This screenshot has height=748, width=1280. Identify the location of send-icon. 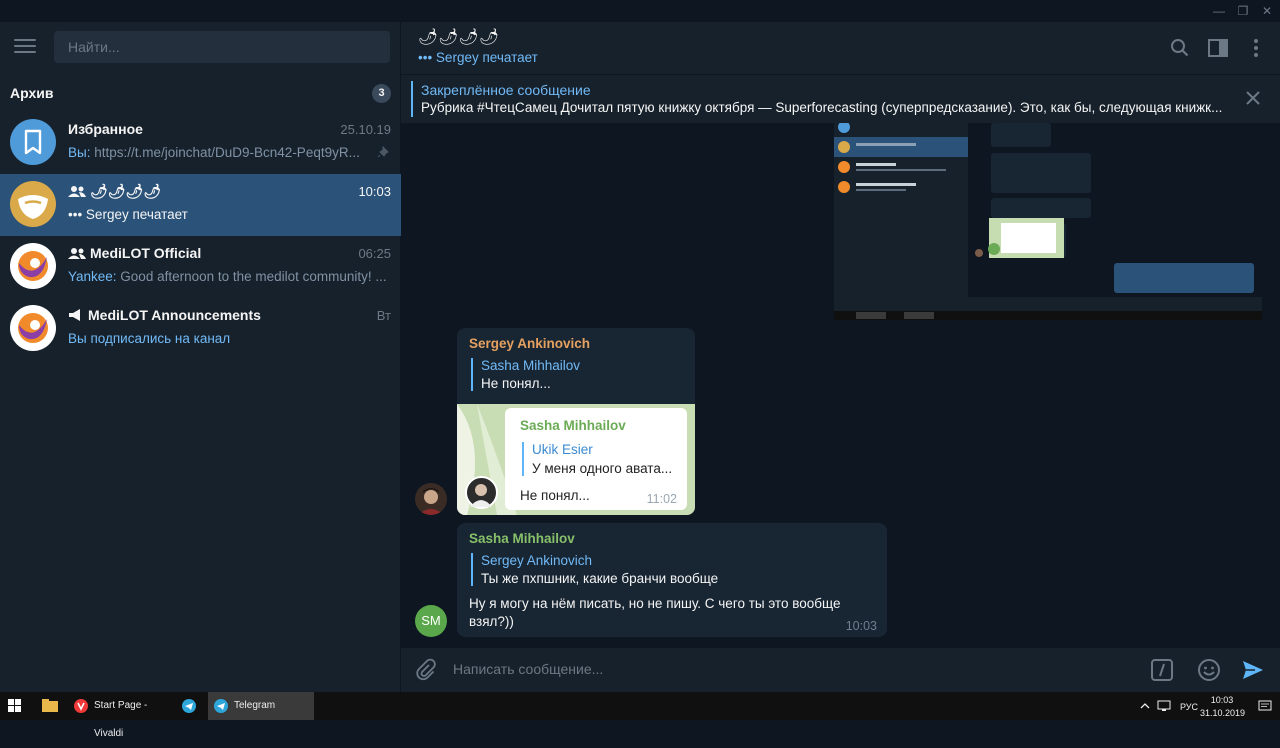
(1253, 670).